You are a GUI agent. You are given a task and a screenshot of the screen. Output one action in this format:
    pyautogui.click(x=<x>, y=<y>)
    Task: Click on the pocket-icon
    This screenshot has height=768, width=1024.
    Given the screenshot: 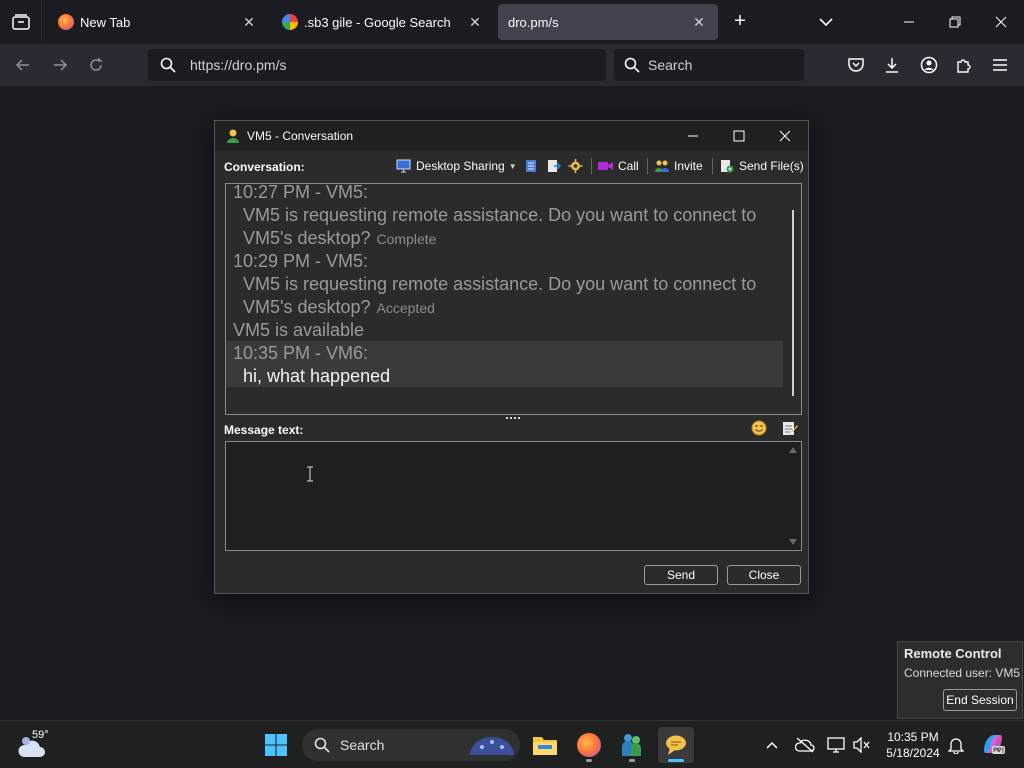 What is the action you would take?
    pyautogui.click(x=856, y=65)
    